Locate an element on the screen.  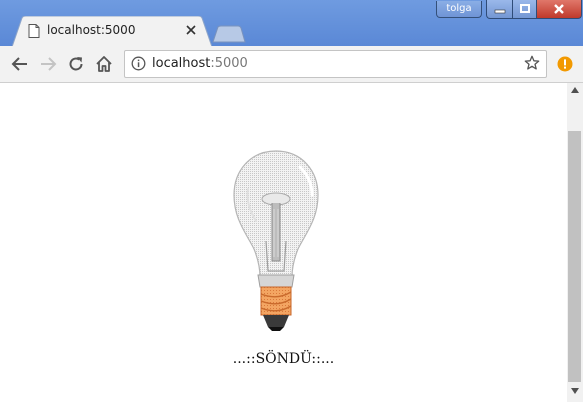
reload-icon is located at coordinates (76, 64).